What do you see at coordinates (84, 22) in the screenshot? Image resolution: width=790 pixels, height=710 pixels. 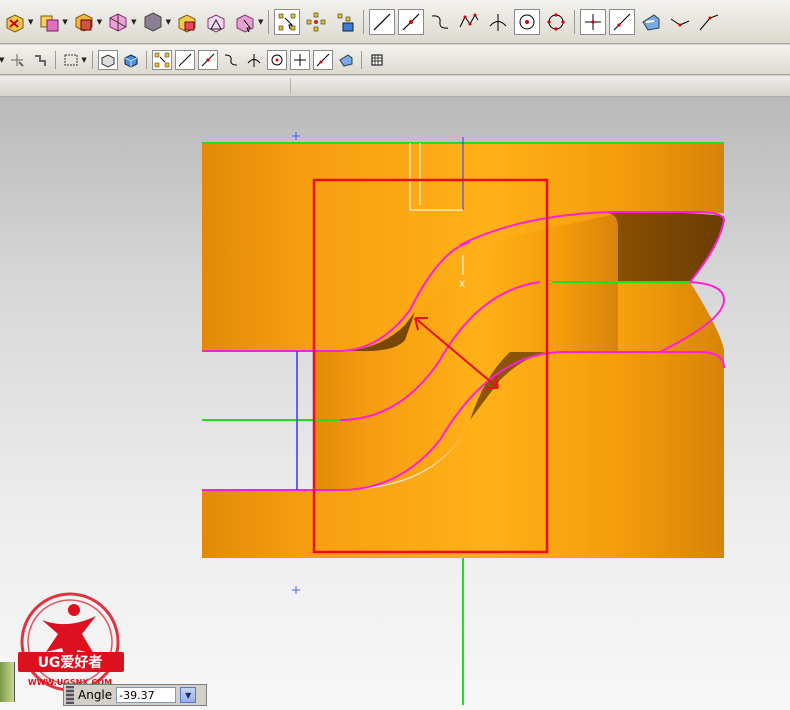 I see `cube-stack-icon` at bounding box center [84, 22].